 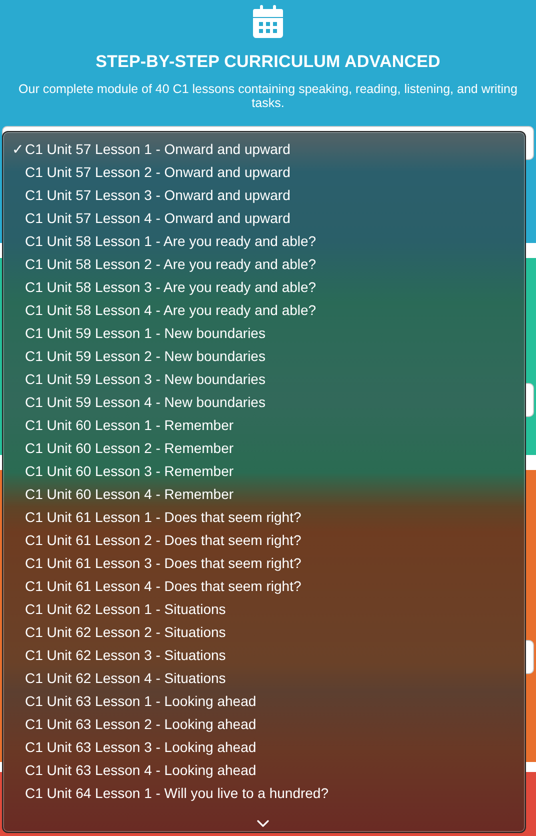 What do you see at coordinates (264, 286) in the screenshot?
I see `menu-option: C1 Unit 58 Lesson 3 - Are you ready and able?` at bounding box center [264, 286].